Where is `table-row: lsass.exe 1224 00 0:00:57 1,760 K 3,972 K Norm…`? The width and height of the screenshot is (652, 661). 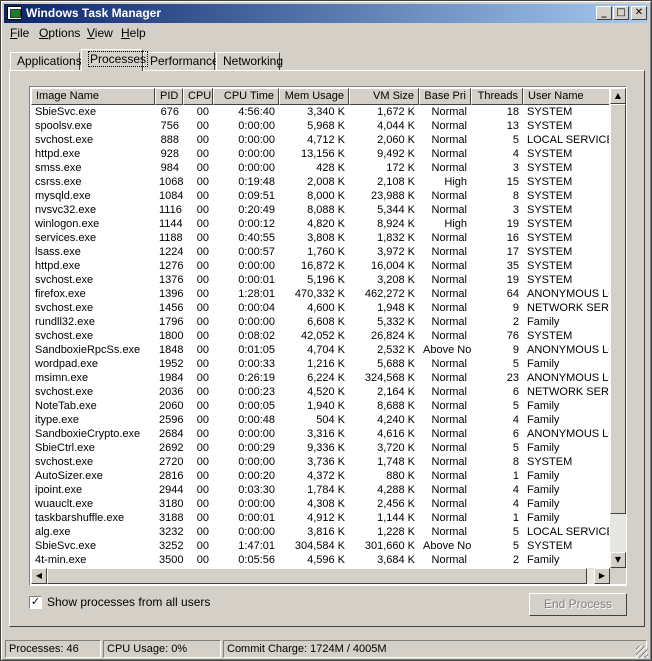 table-row: lsass.exe 1224 00 0:00:57 1,760 K 3,972 K Norm… is located at coordinates (320, 252).